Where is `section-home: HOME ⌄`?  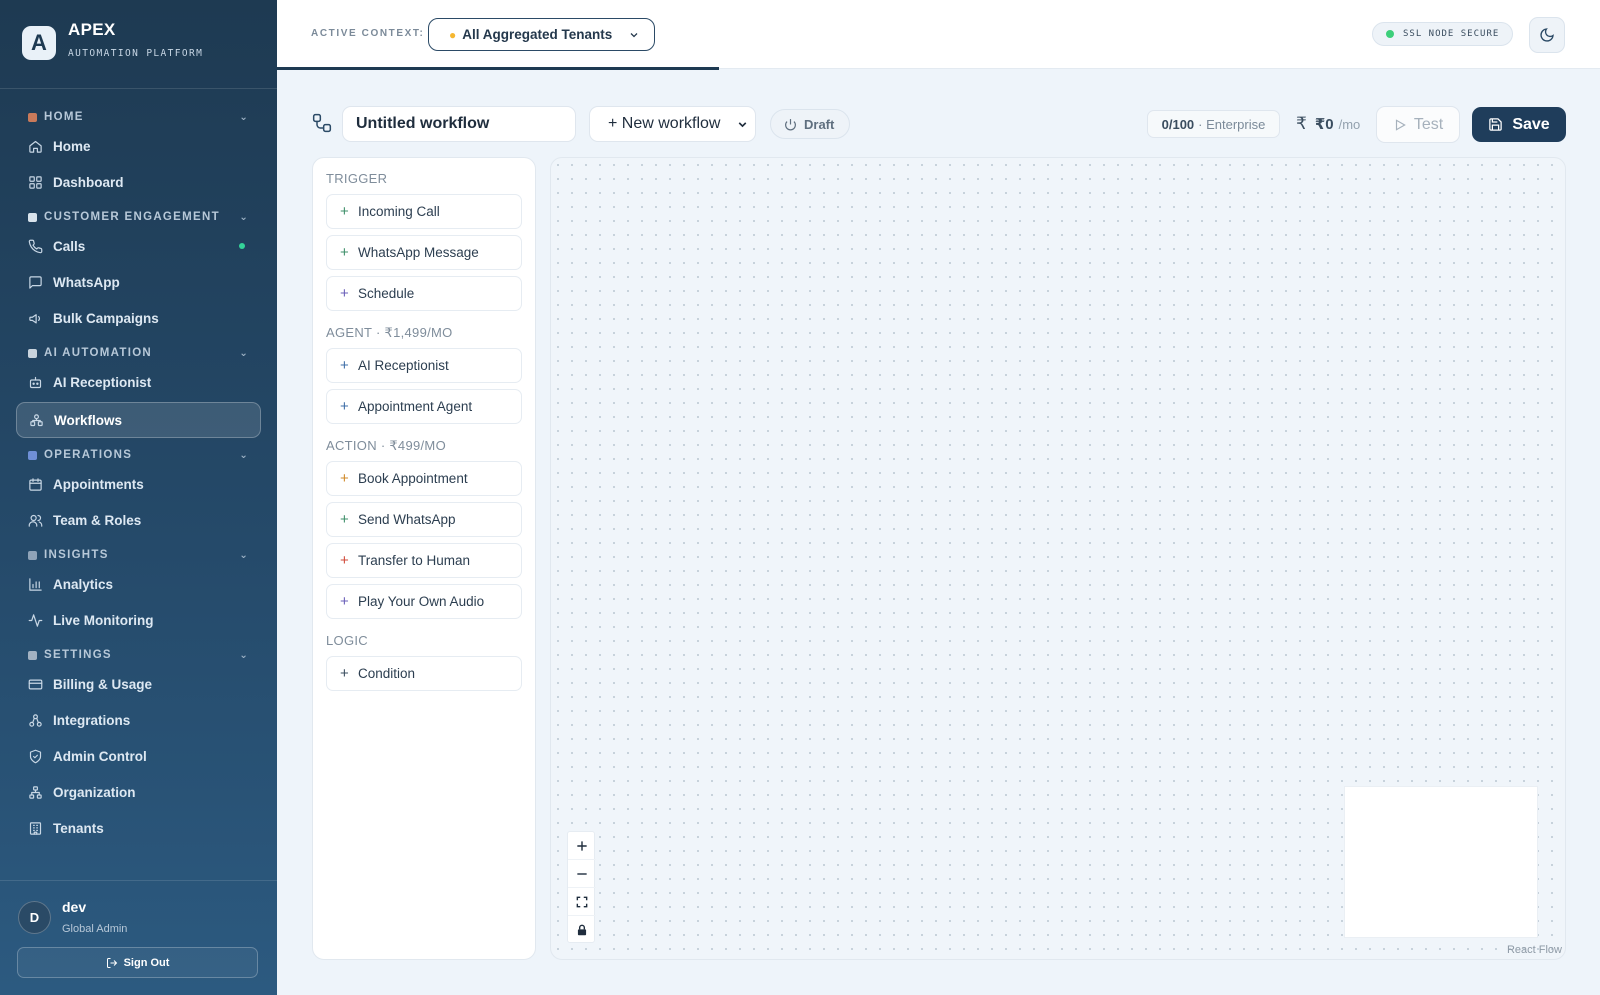 section-home: HOME ⌄ is located at coordinates (138, 117).